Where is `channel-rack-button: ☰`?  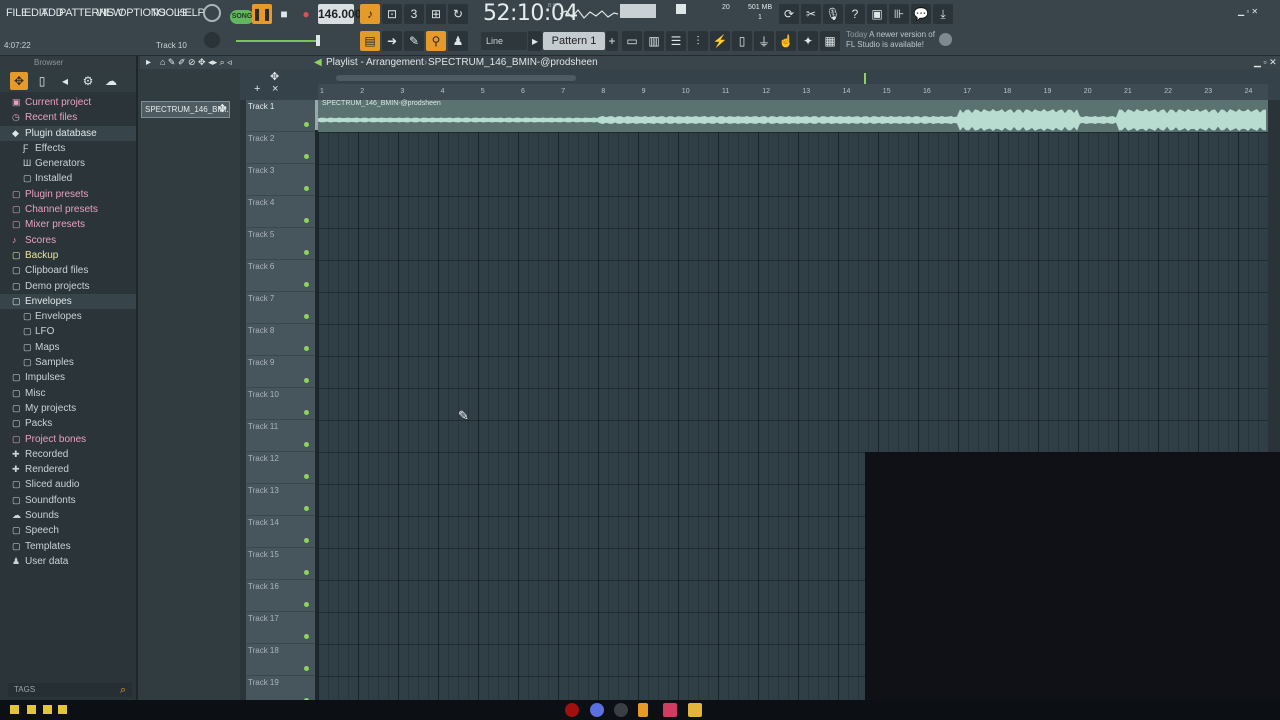
channel-rack-button: ☰ is located at coordinates (676, 41).